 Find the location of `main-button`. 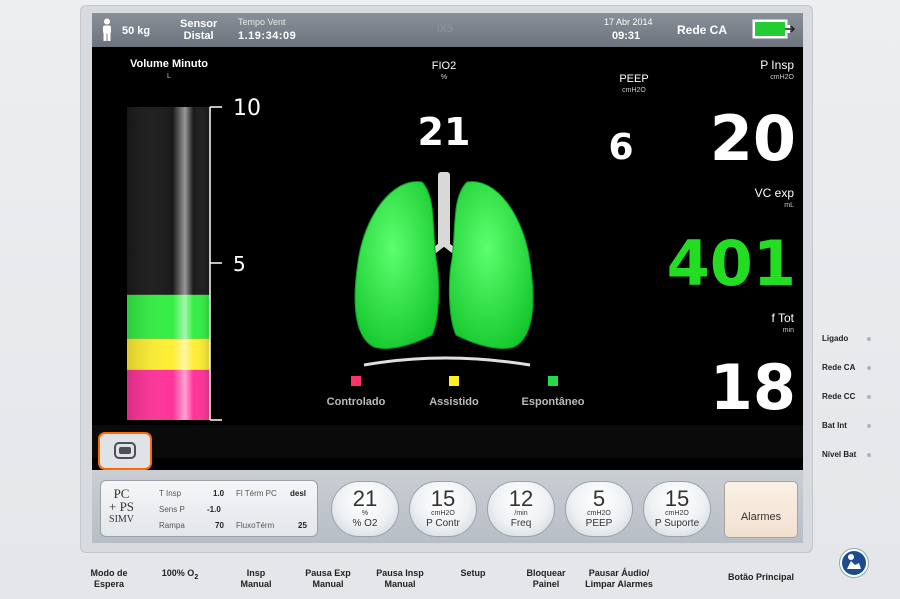

main-button is located at coordinates (854, 563).